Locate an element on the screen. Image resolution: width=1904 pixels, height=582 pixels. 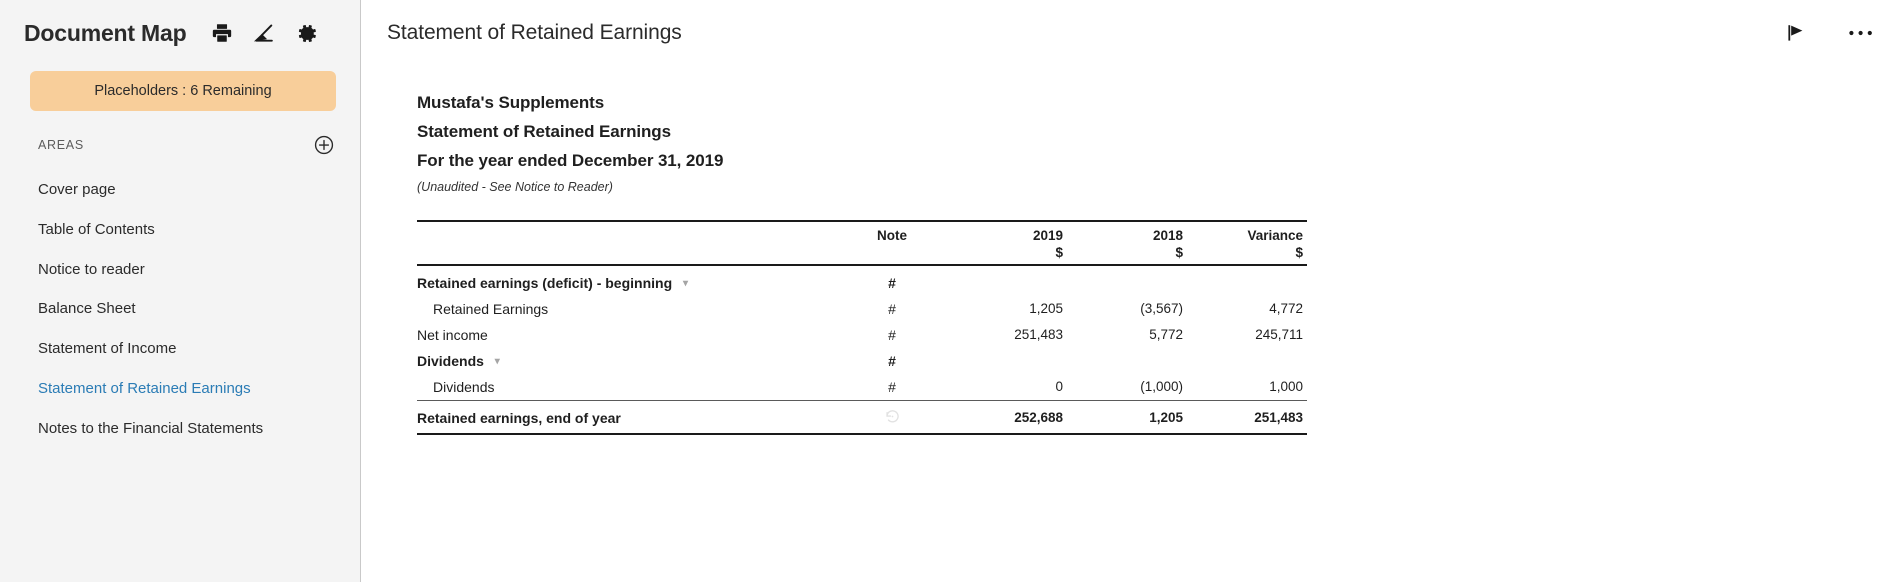
col-header-2018: 2018 is located at coordinates (1167, 235).